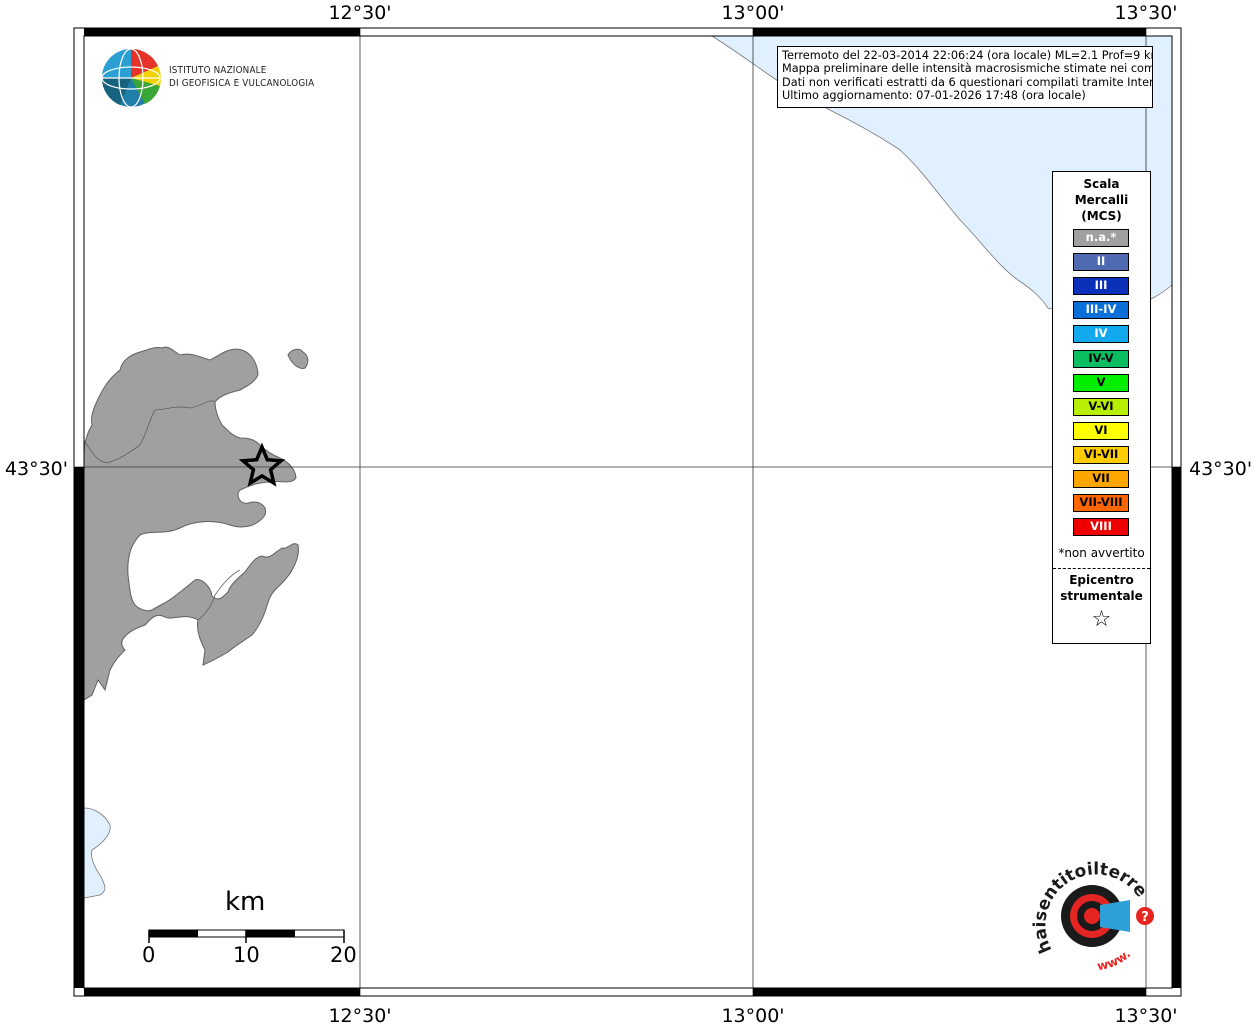 The height and width of the screenshot is (1024, 1254). Describe the element at coordinates (149, 955) in the screenshot. I see `scale-bar-label-0: 0` at that location.